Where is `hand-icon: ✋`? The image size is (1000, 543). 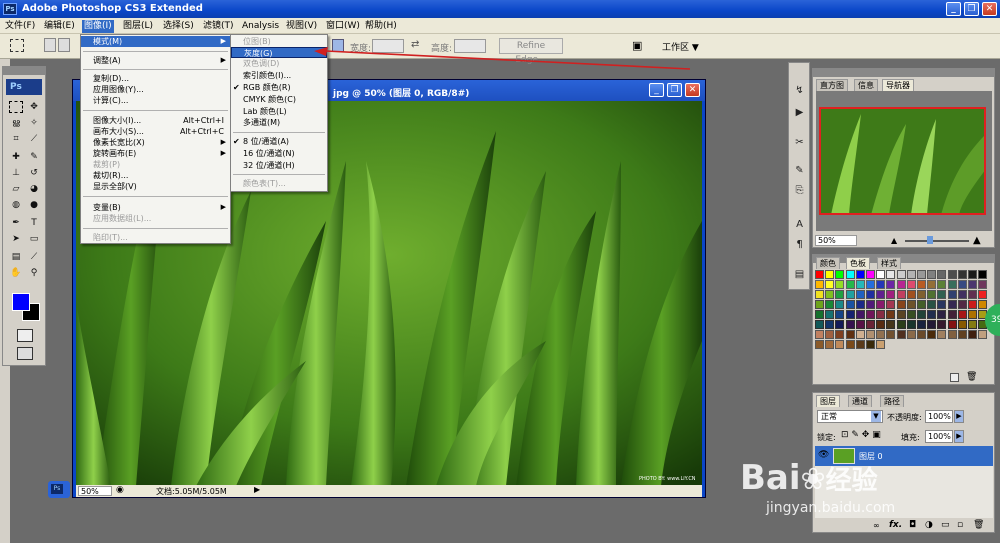
hand-icon: ✋ is located at coordinates (16, 273).